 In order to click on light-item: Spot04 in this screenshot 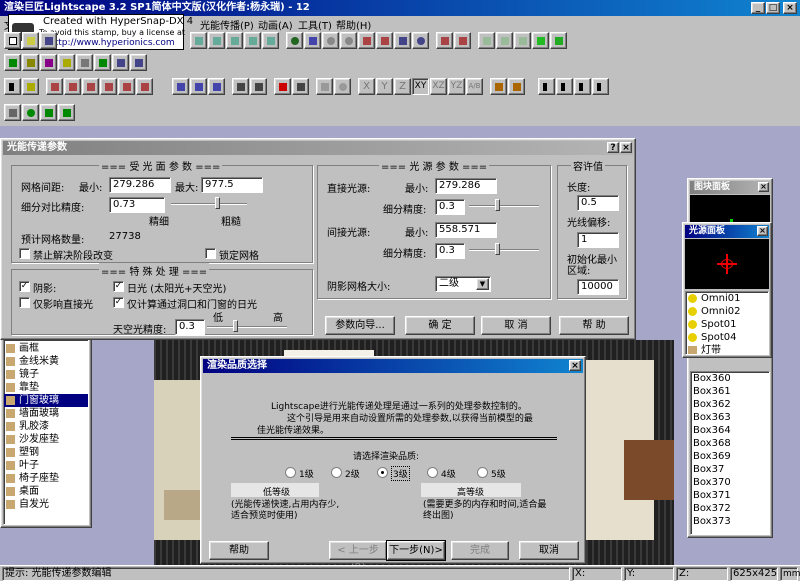, I will do `click(727, 337)`.